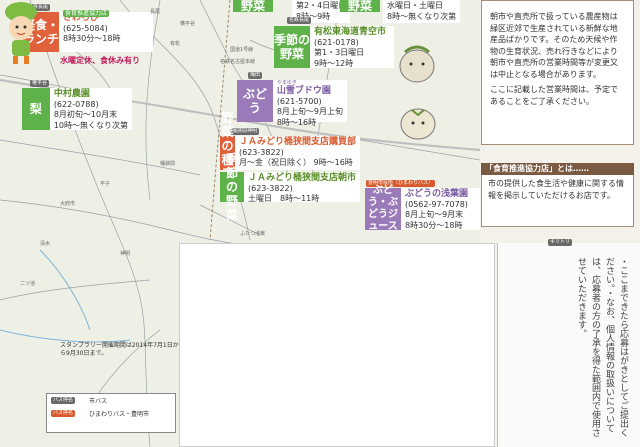 The height and width of the screenshot is (447, 640). What do you see at coordinates (557, 201) in the screenshot?
I see `coop-description: 市の提供した食生活や健康に関する情報を掲示していただけるお店です。` at bounding box center [557, 201].